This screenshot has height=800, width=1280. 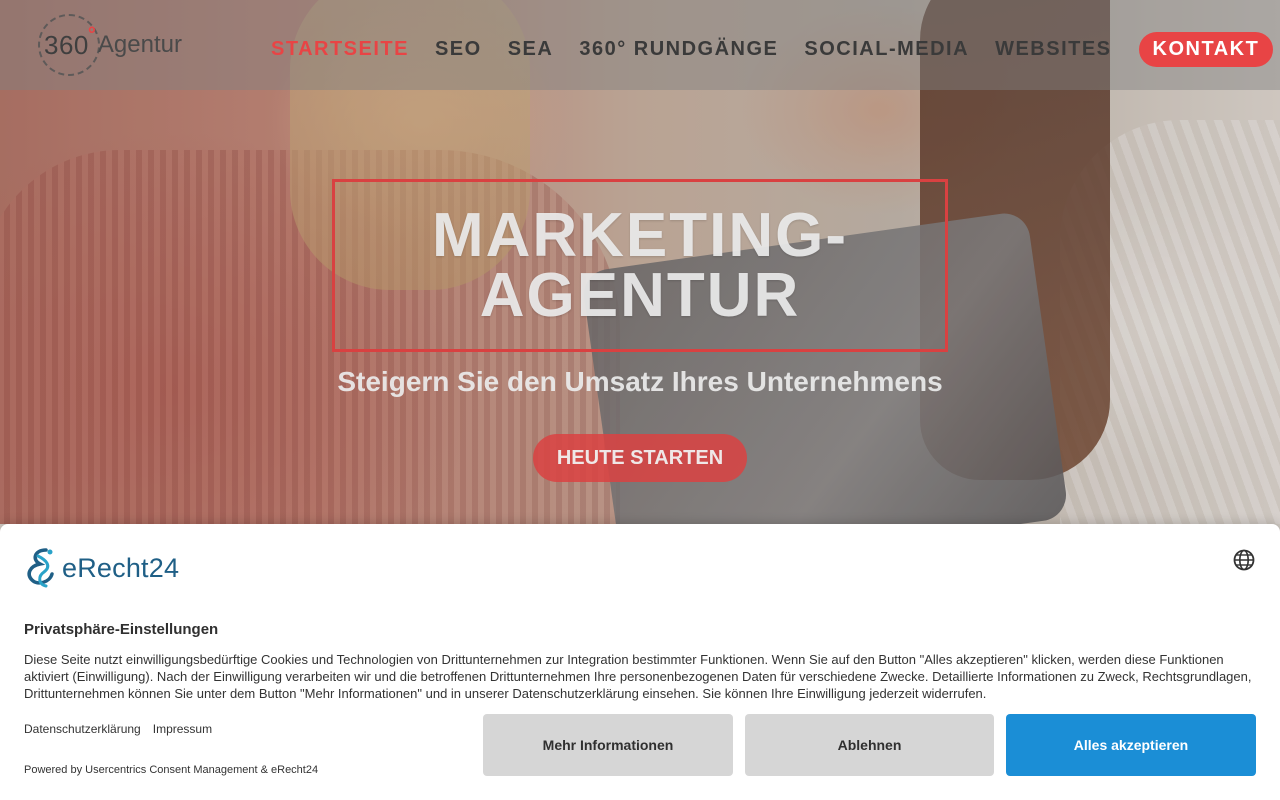 I want to click on hero-headline-line-2: AGENTUR, so click(x=640, y=295).